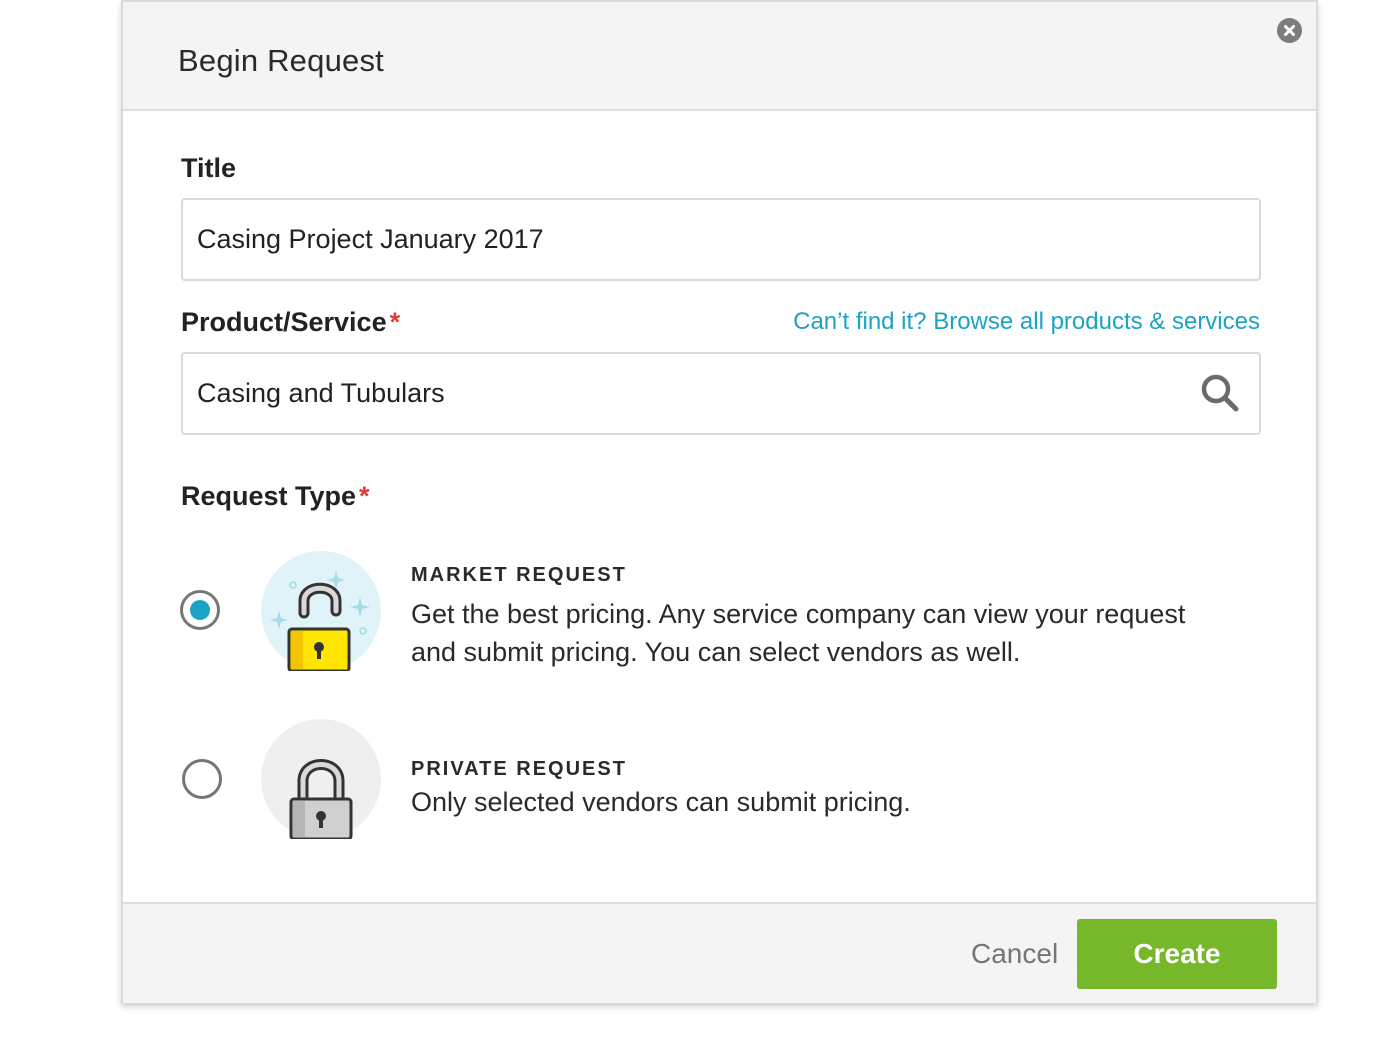 This screenshot has width=1400, height=1044. Describe the element at coordinates (519, 769) in the screenshot. I see `private-request-title: PRIVATE REQUEST` at that location.